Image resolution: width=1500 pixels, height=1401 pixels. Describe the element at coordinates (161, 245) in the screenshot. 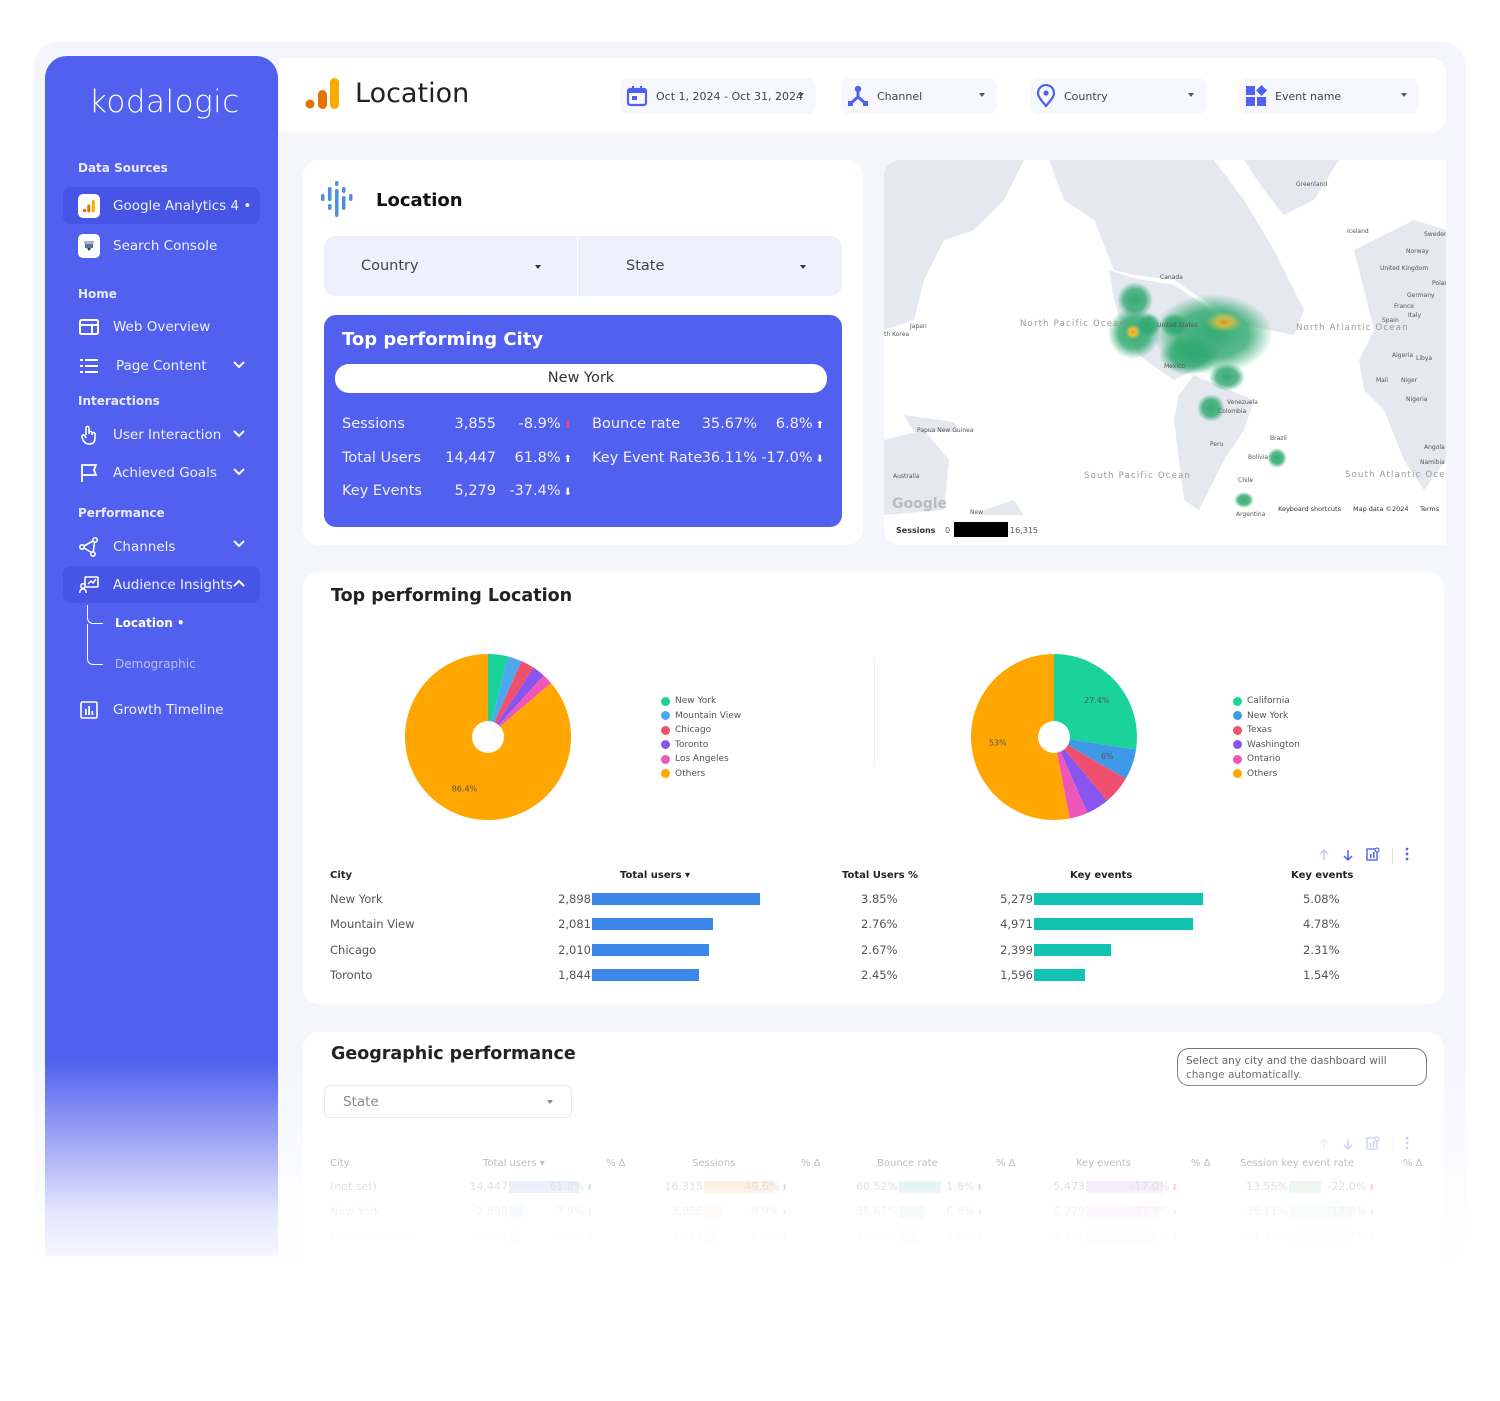

I see `sidebar-item-search-console: Search Console` at that location.